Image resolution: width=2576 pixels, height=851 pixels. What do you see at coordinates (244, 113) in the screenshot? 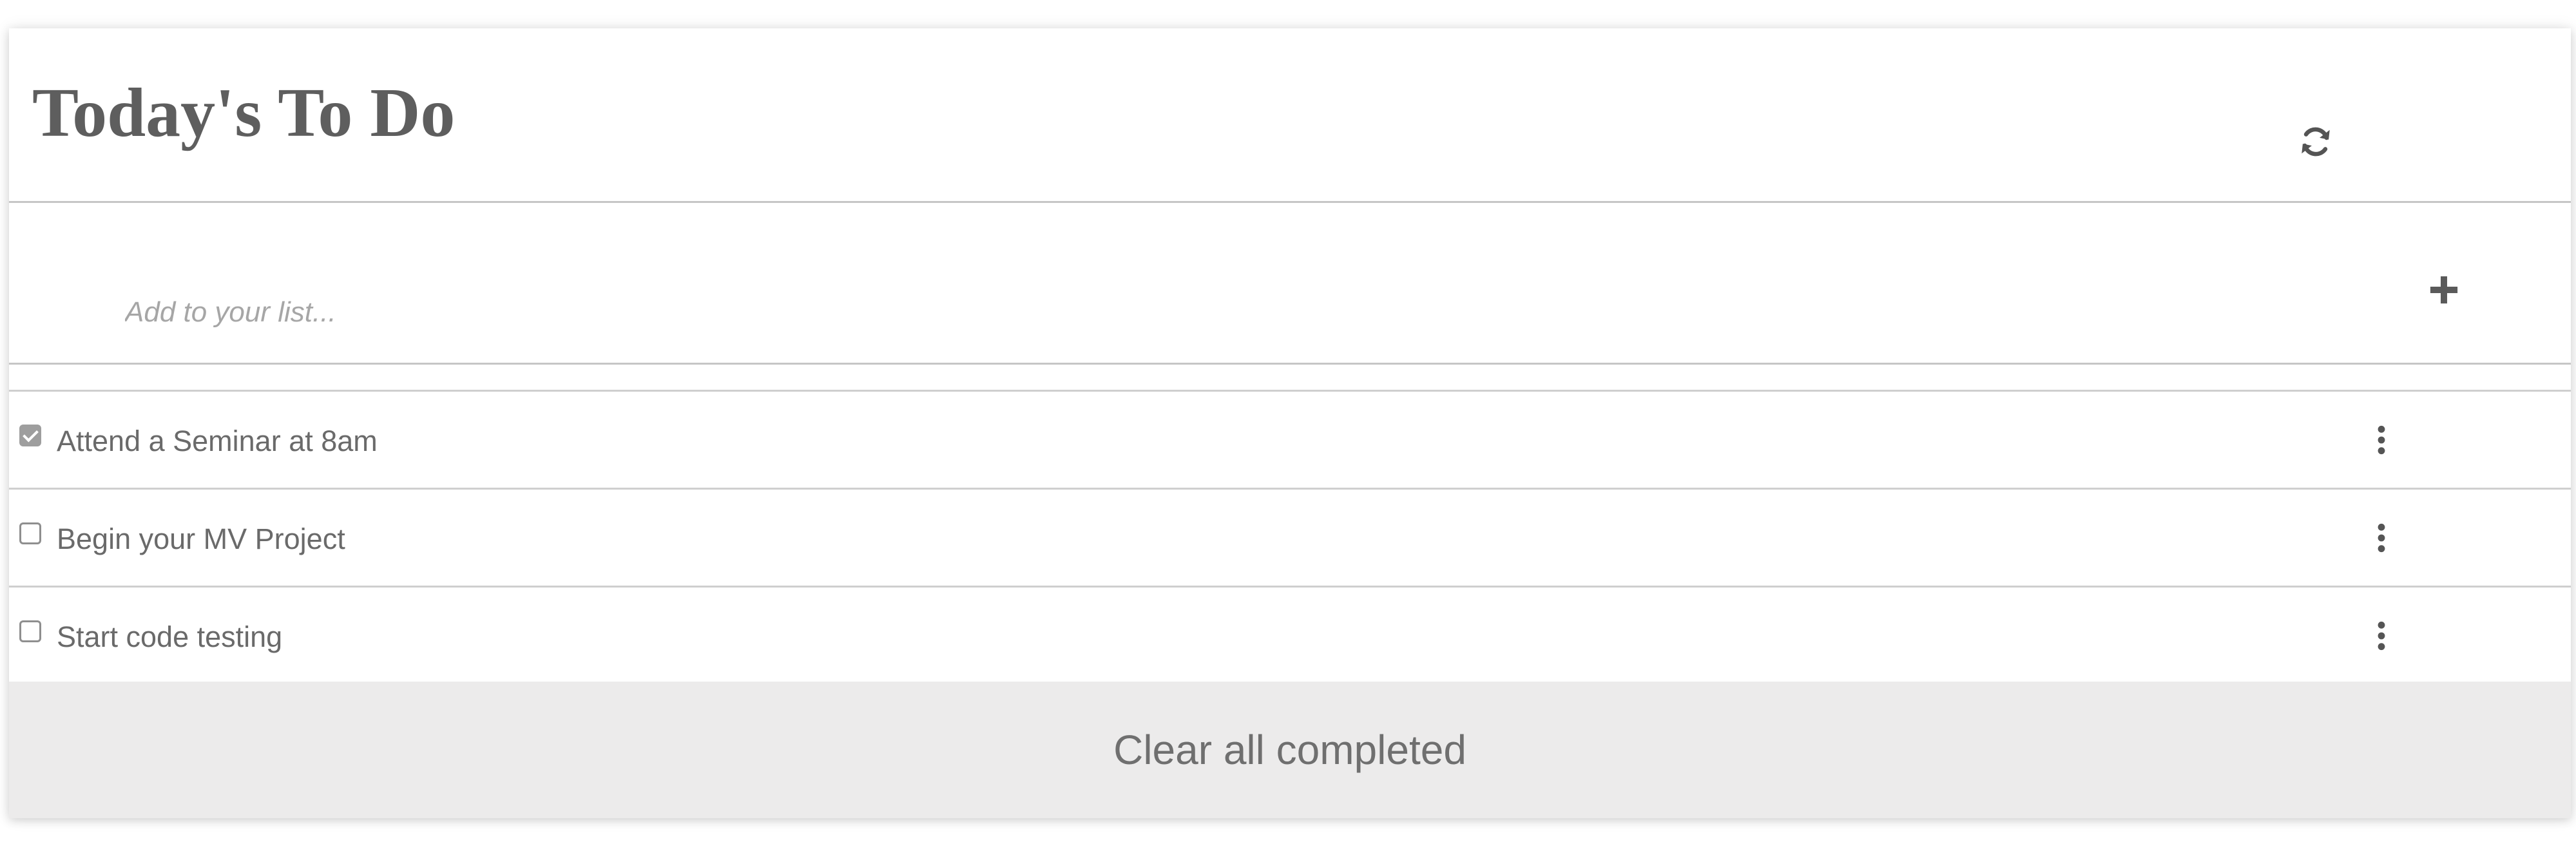
I see `page-title: Today's To Do` at bounding box center [244, 113].